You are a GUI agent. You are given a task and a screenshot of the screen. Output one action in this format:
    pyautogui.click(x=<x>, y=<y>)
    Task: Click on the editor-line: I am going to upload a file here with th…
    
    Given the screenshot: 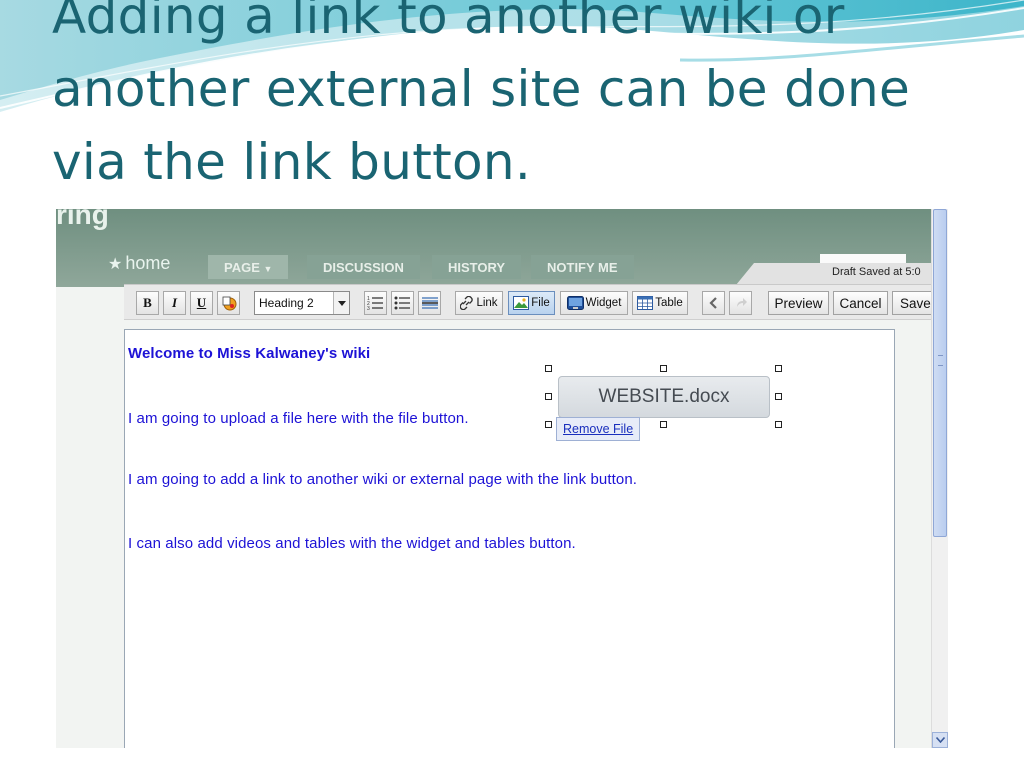 What is the action you would take?
    pyautogui.click(x=298, y=418)
    